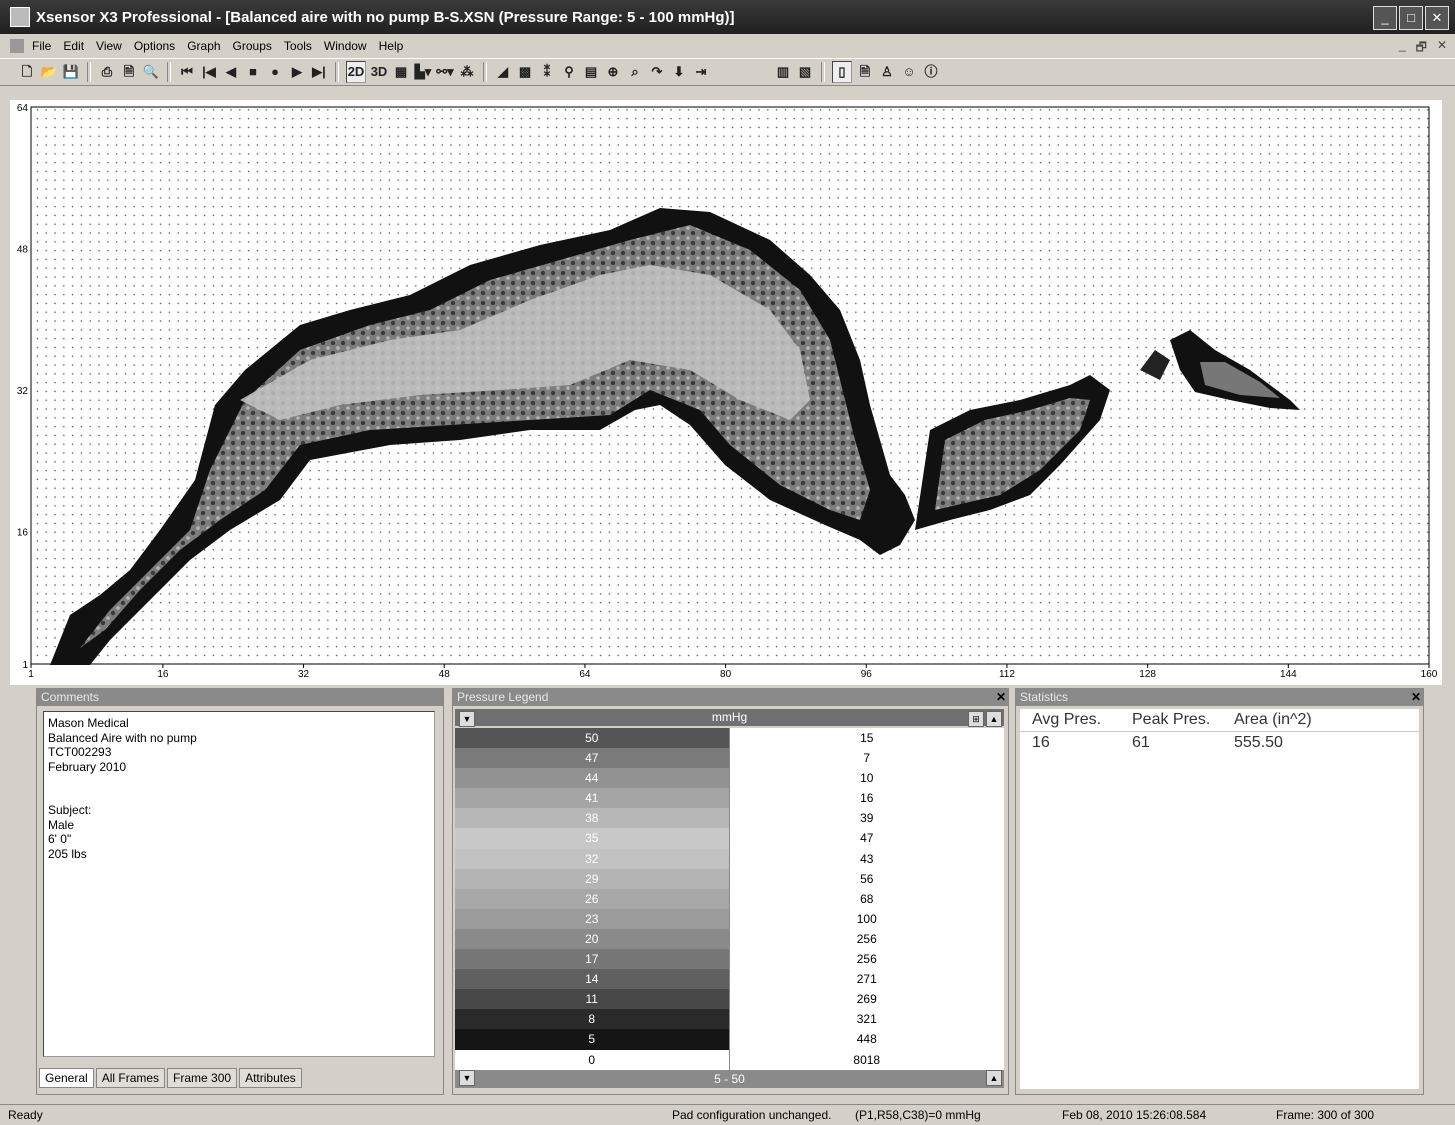 The width and height of the screenshot is (1455, 1125). What do you see at coordinates (592, 878) in the screenshot?
I see `legend-level: 29` at bounding box center [592, 878].